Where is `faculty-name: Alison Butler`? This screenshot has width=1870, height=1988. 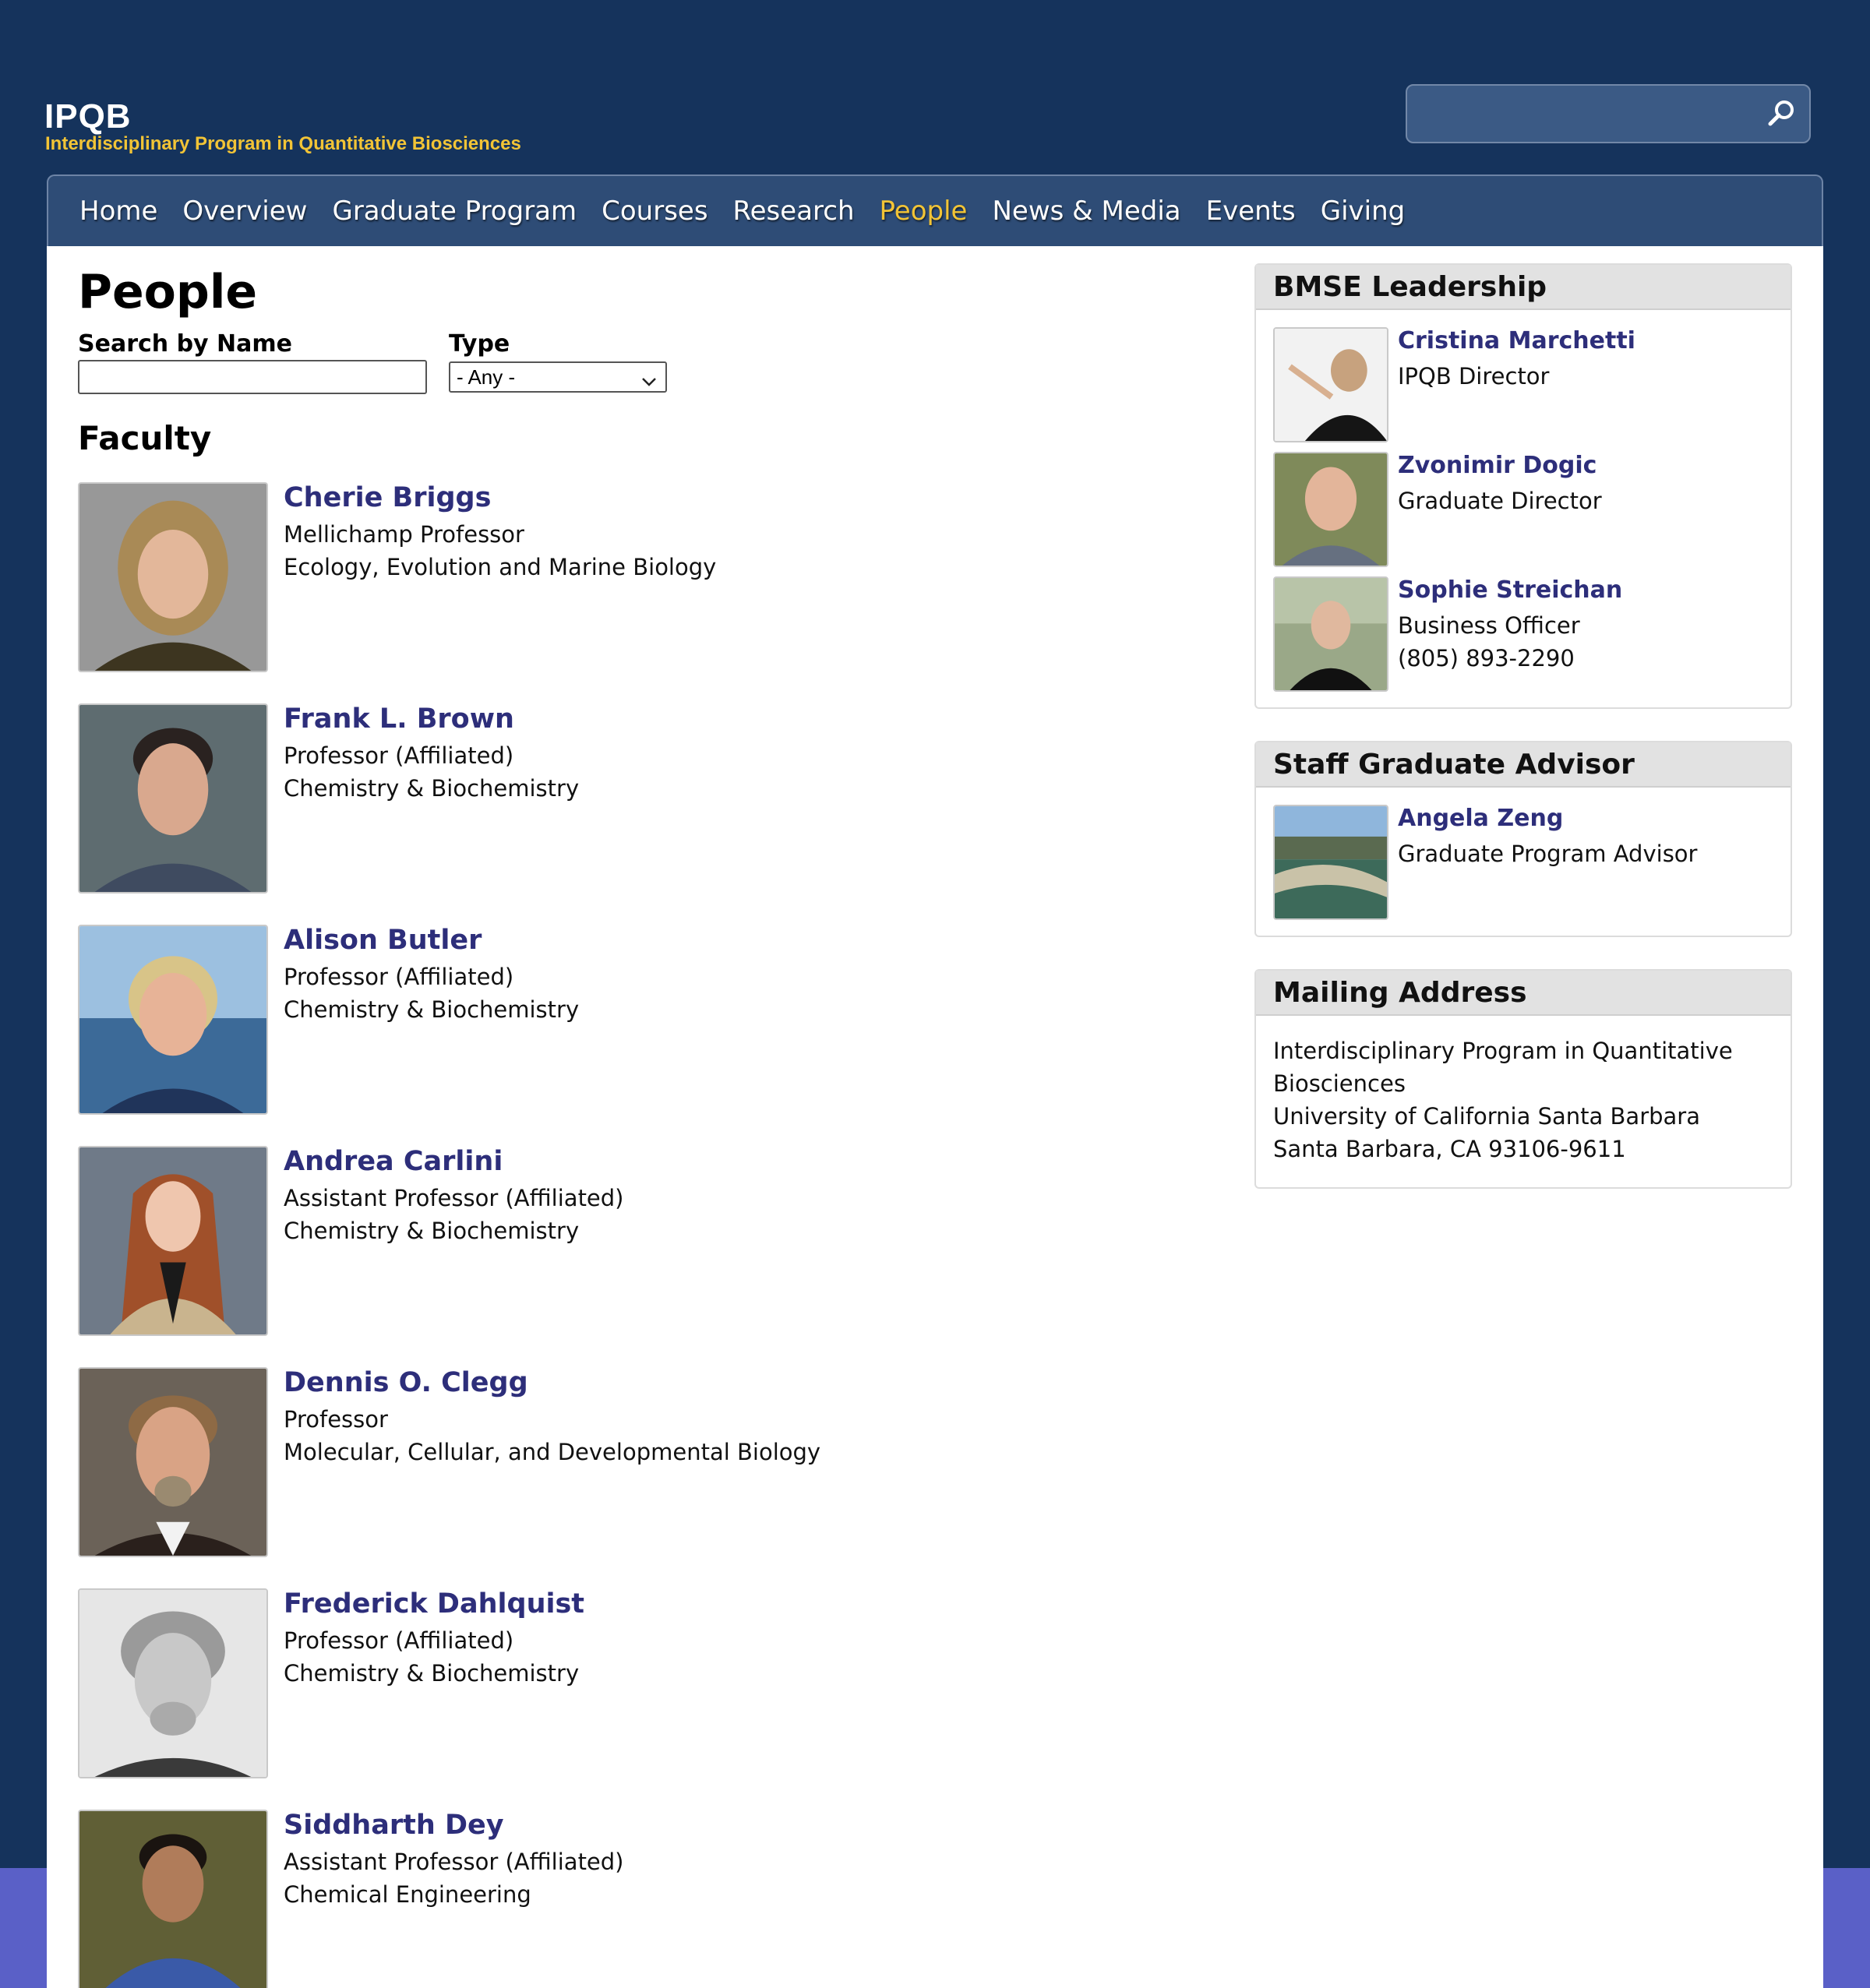
faculty-name: Alison Butler is located at coordinates (383, 940).